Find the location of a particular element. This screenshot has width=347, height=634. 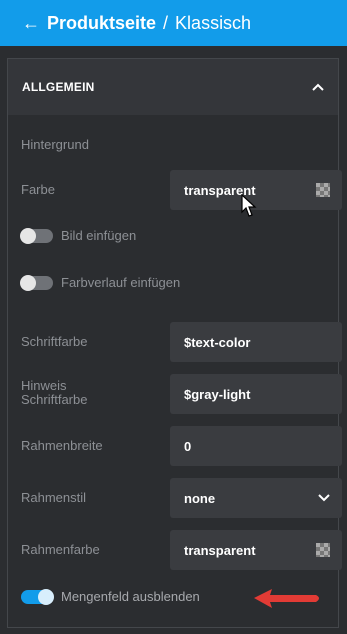

border-color-field: transparent is located at coordinates (256, 550).